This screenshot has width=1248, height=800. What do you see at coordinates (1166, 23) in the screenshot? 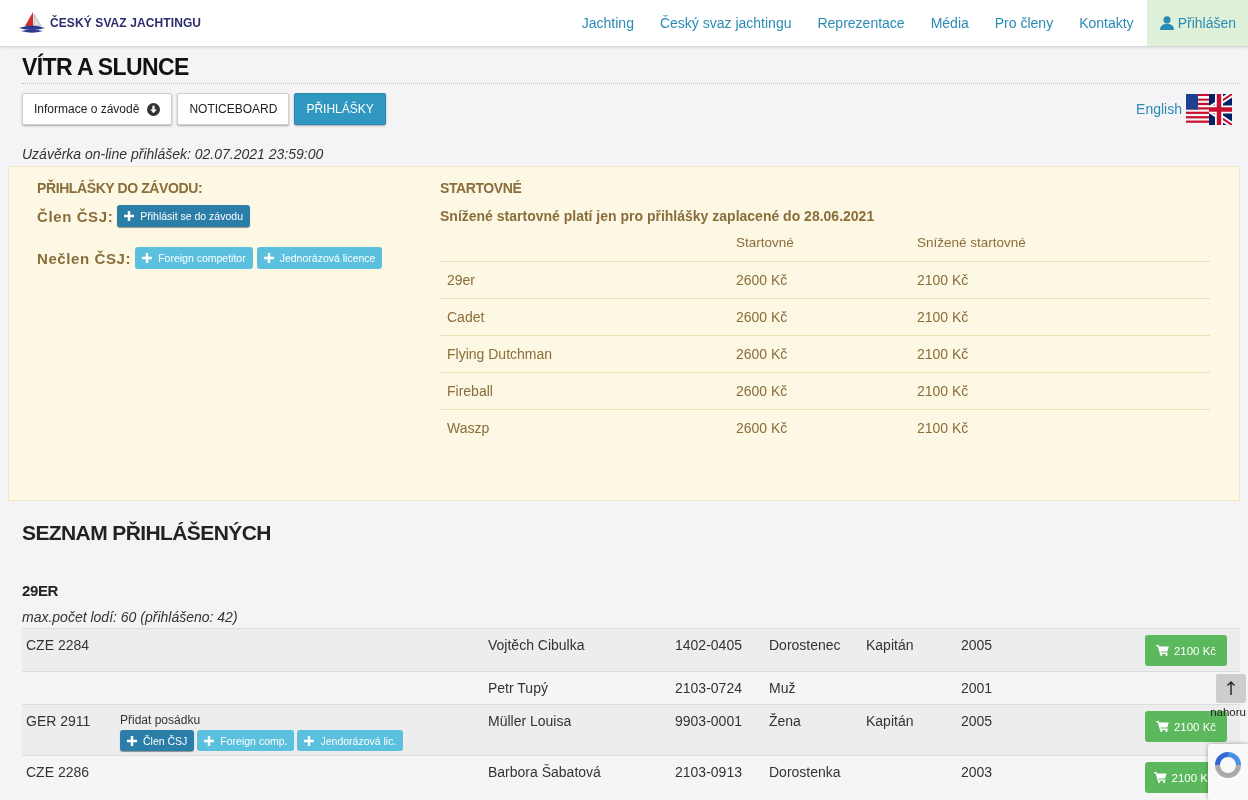
I see `user-icon` at bounding box center [1166, 23].